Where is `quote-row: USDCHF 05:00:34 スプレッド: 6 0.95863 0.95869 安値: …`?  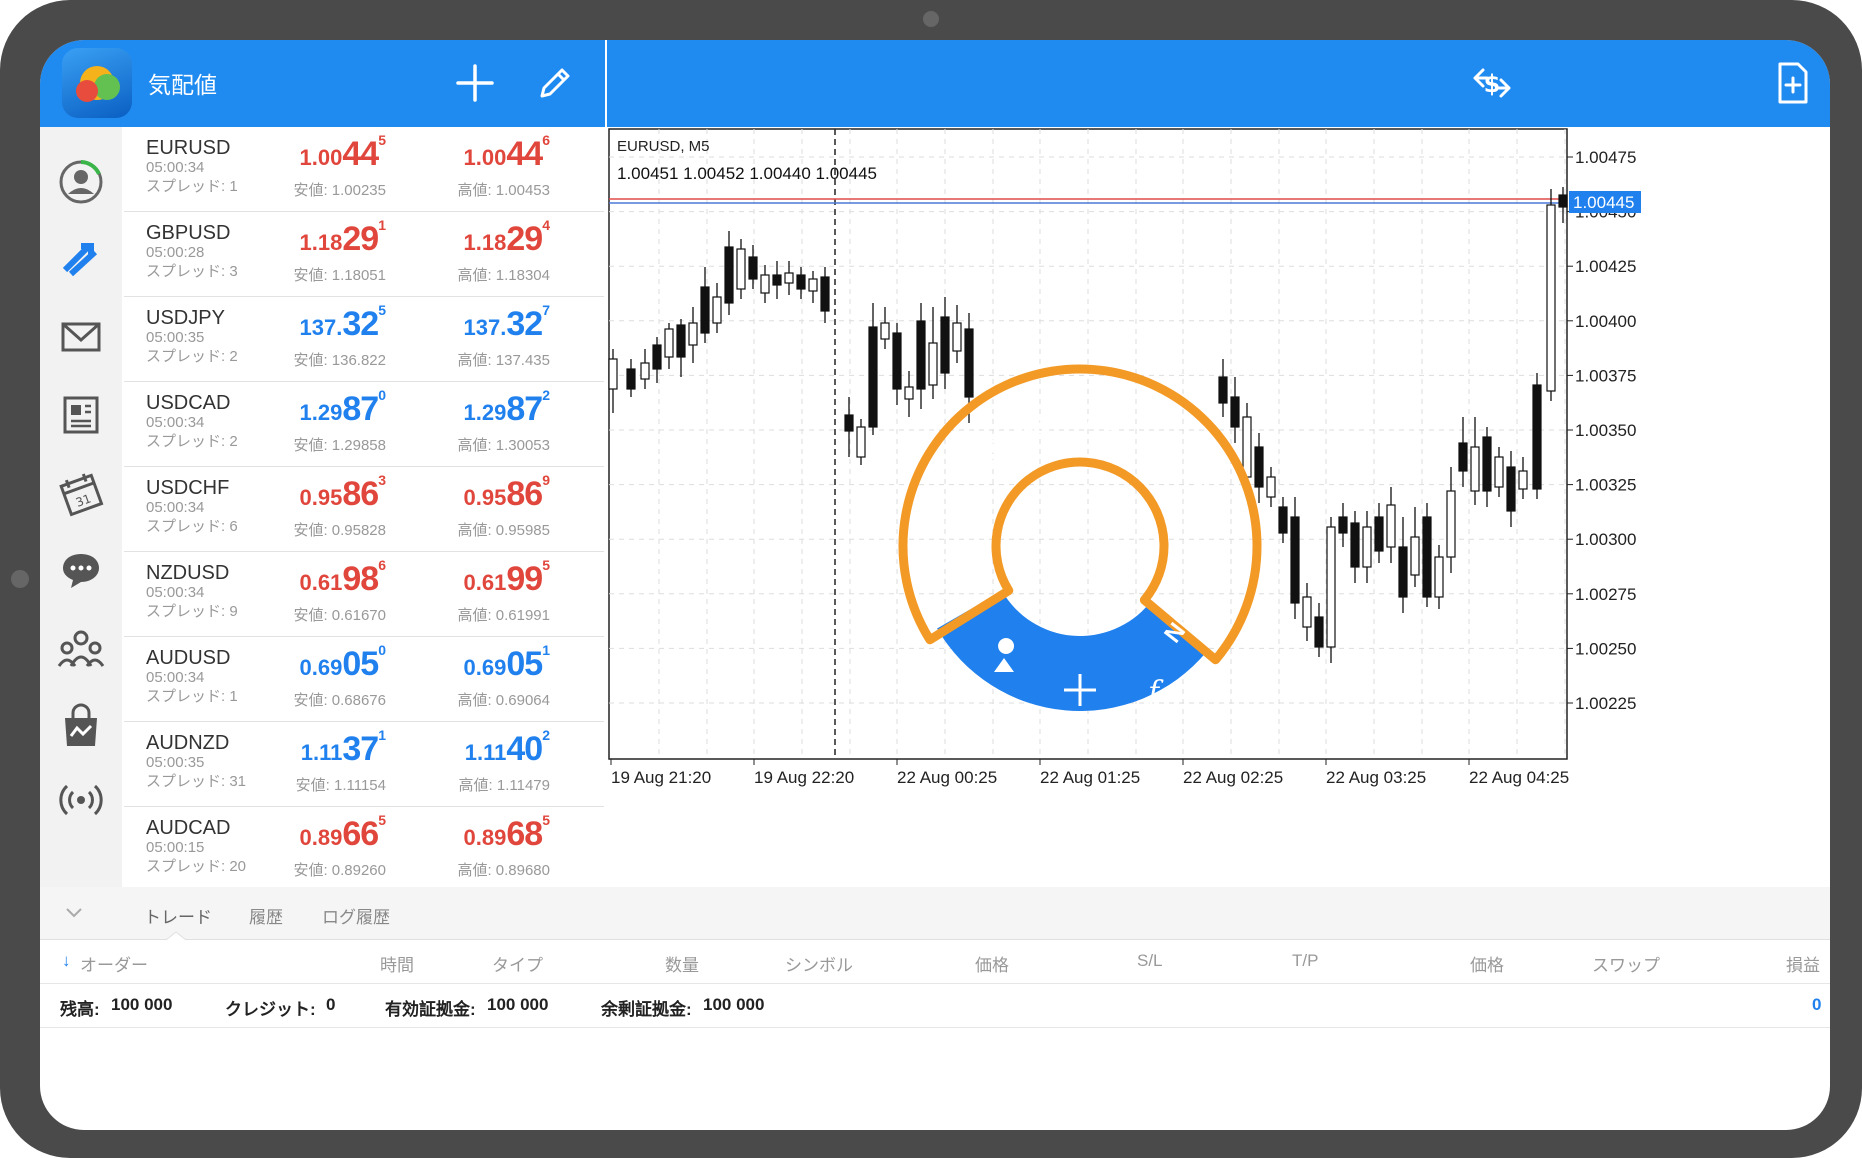 quote-row: USDCHF 05:00:34 スプレッド: 6 0.95863 0.95869 安値: … is located at coordinates (364, 509).